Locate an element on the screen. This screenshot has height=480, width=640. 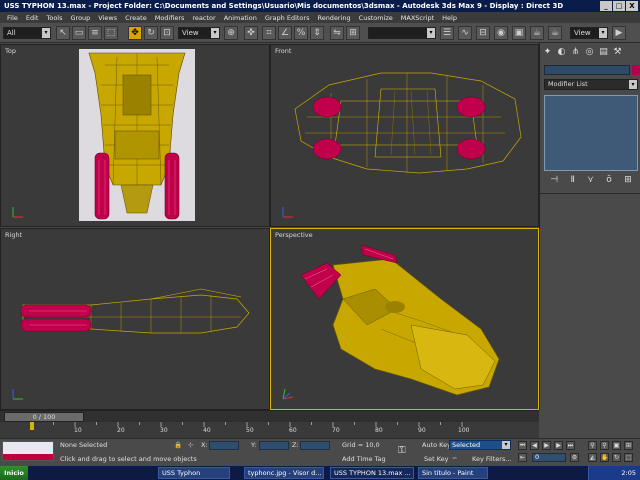
start-button: Inicio is located at coordinates (14, 473).